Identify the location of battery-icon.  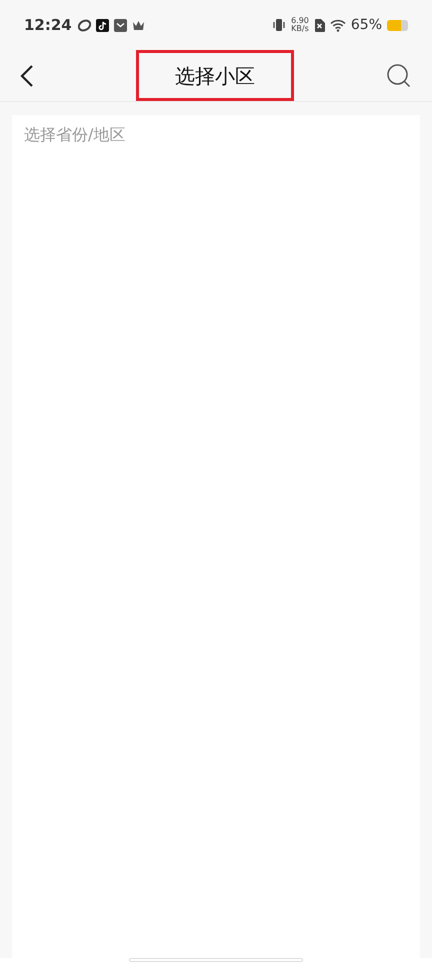
(397, 25).